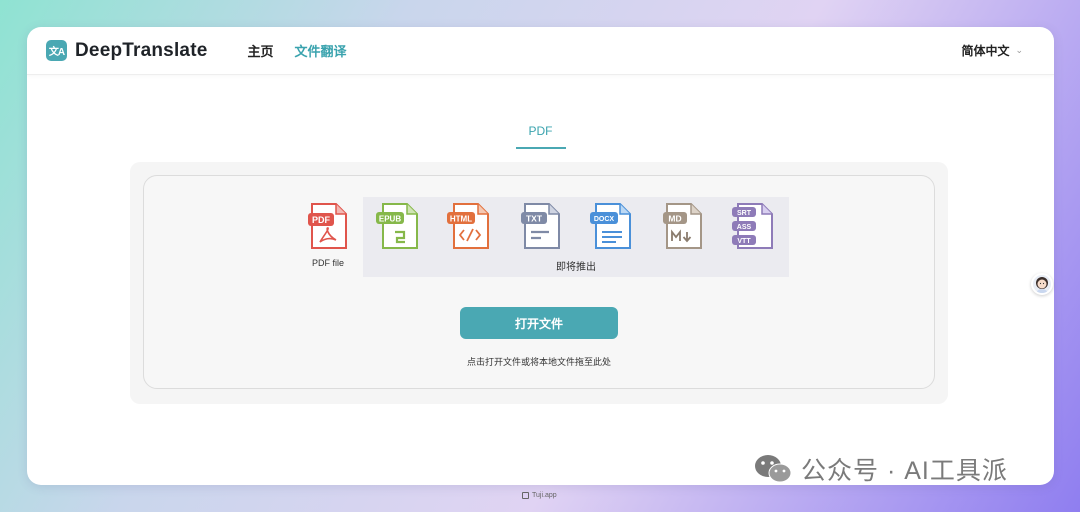 The height and width of the screenshot is (512, 1080). I want to click on avatar-icon, so click(1042, 285).